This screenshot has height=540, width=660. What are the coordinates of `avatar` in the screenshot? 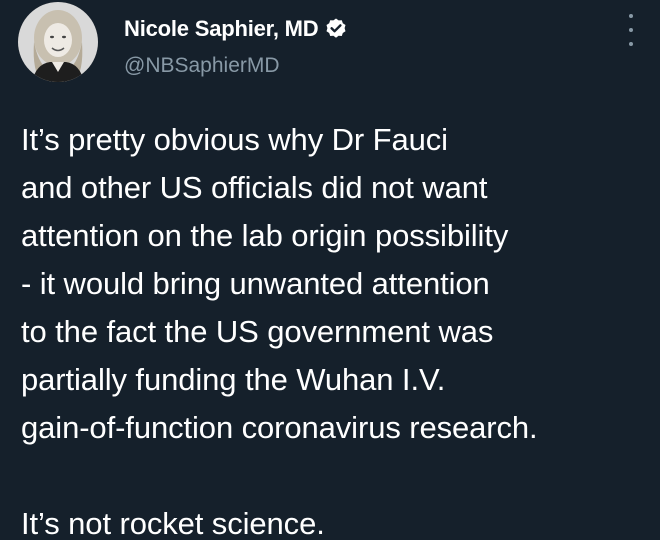 It's located at (58, 42).